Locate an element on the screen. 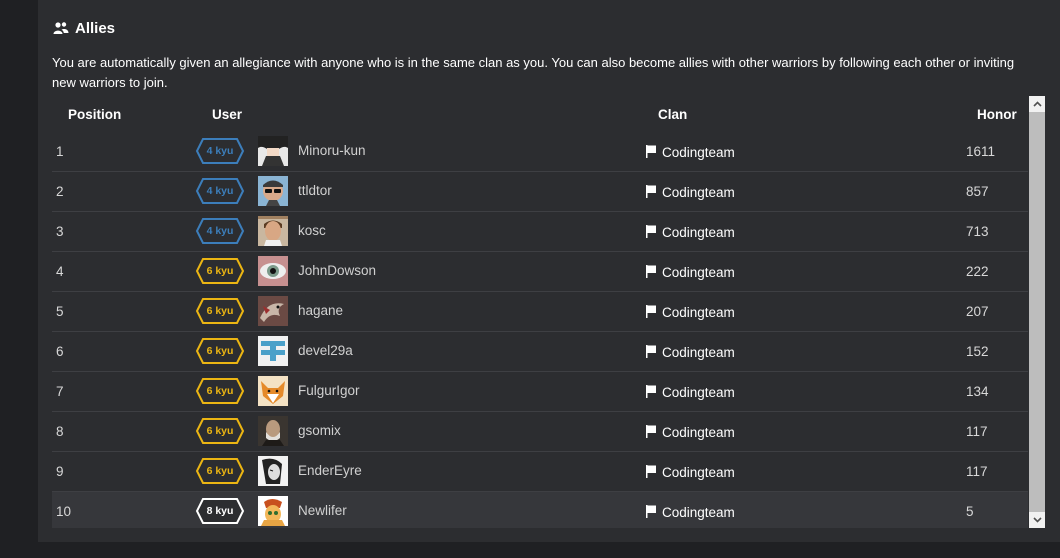  row-honor: 134 is located at coordinates (977, 391).